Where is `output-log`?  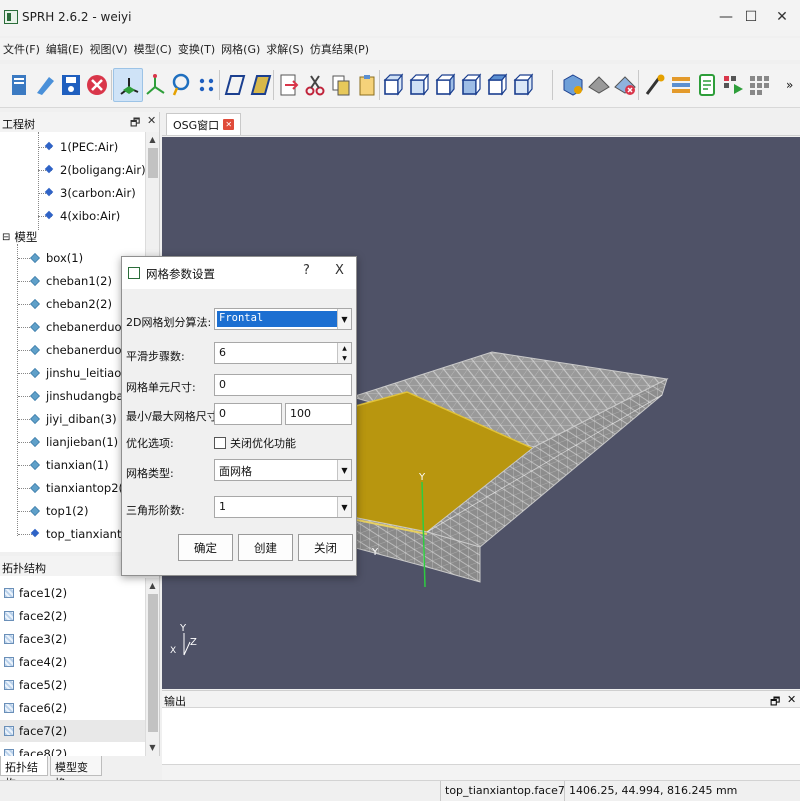
output-log is located at coordinates (481, 736).